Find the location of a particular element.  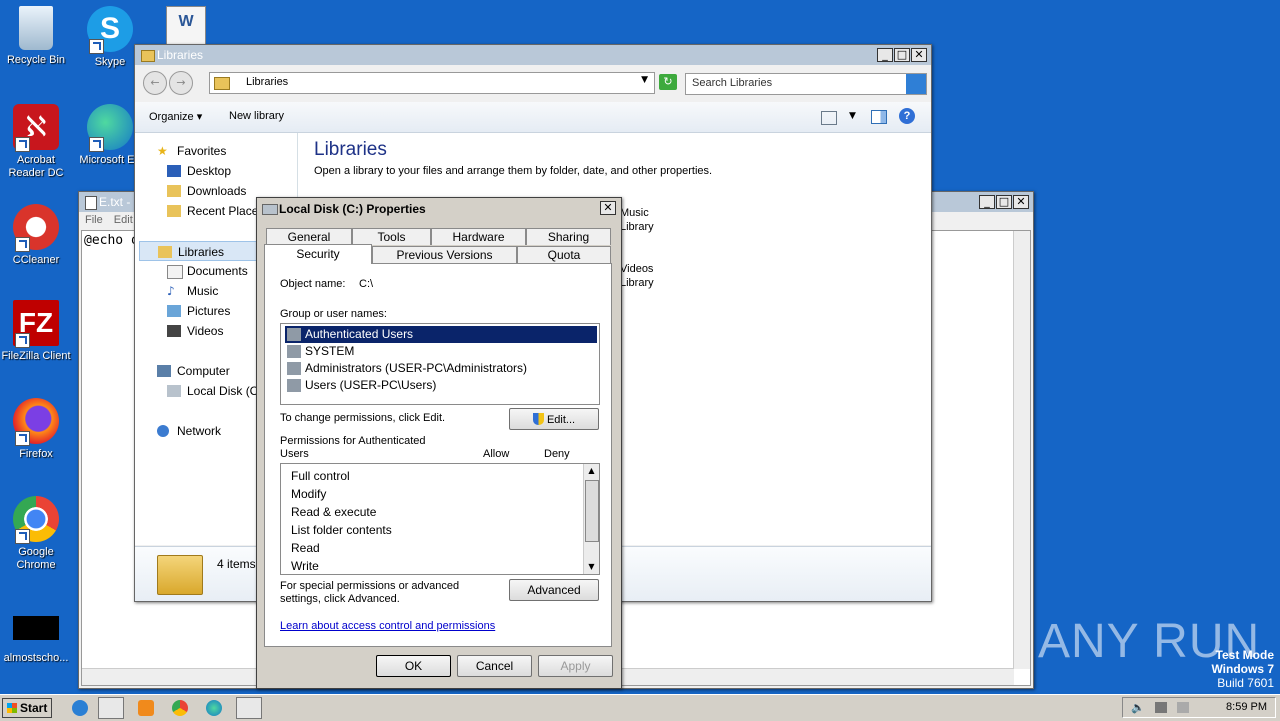

tab-general: General is located at coordinates (309, 236).